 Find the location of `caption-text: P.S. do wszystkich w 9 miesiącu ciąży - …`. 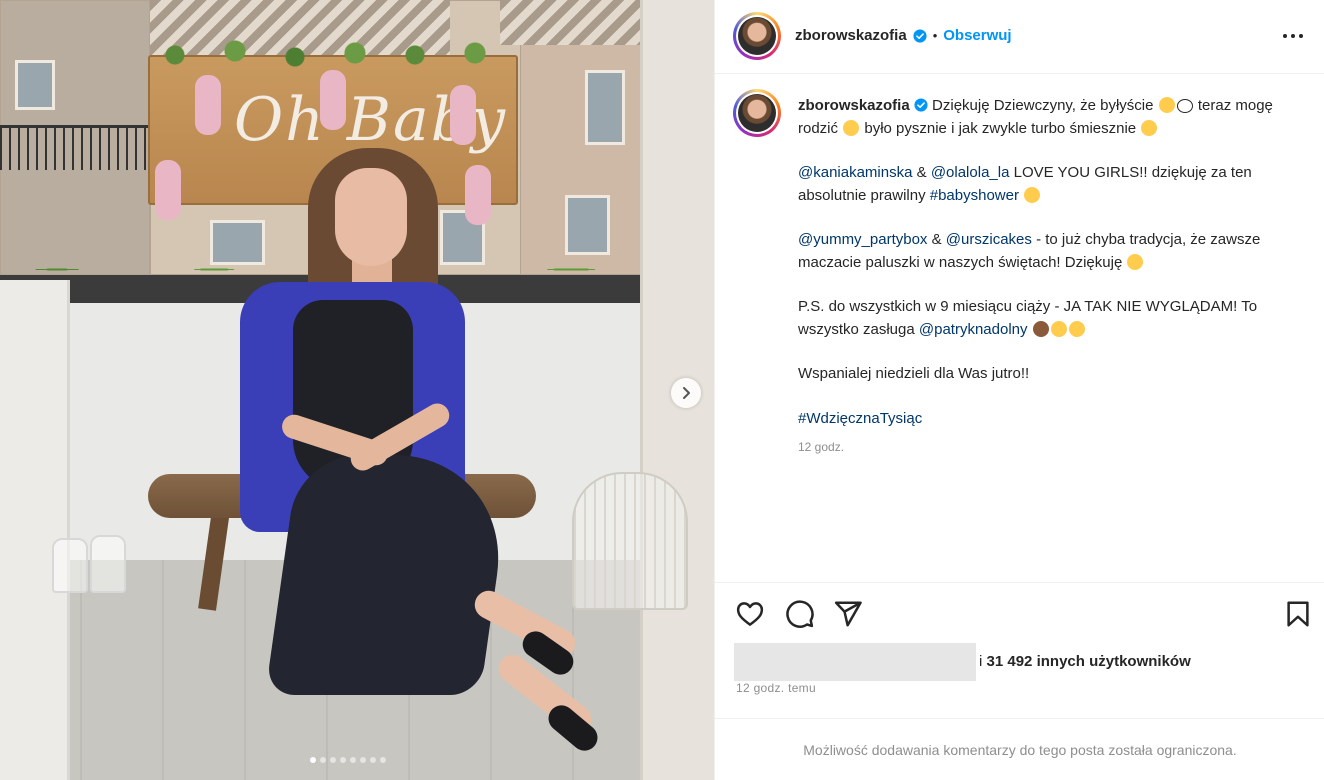

caption-text: P.S. do wszystkich w 9 miesiącu ciąży - … is located at coordinates (1028, 318).